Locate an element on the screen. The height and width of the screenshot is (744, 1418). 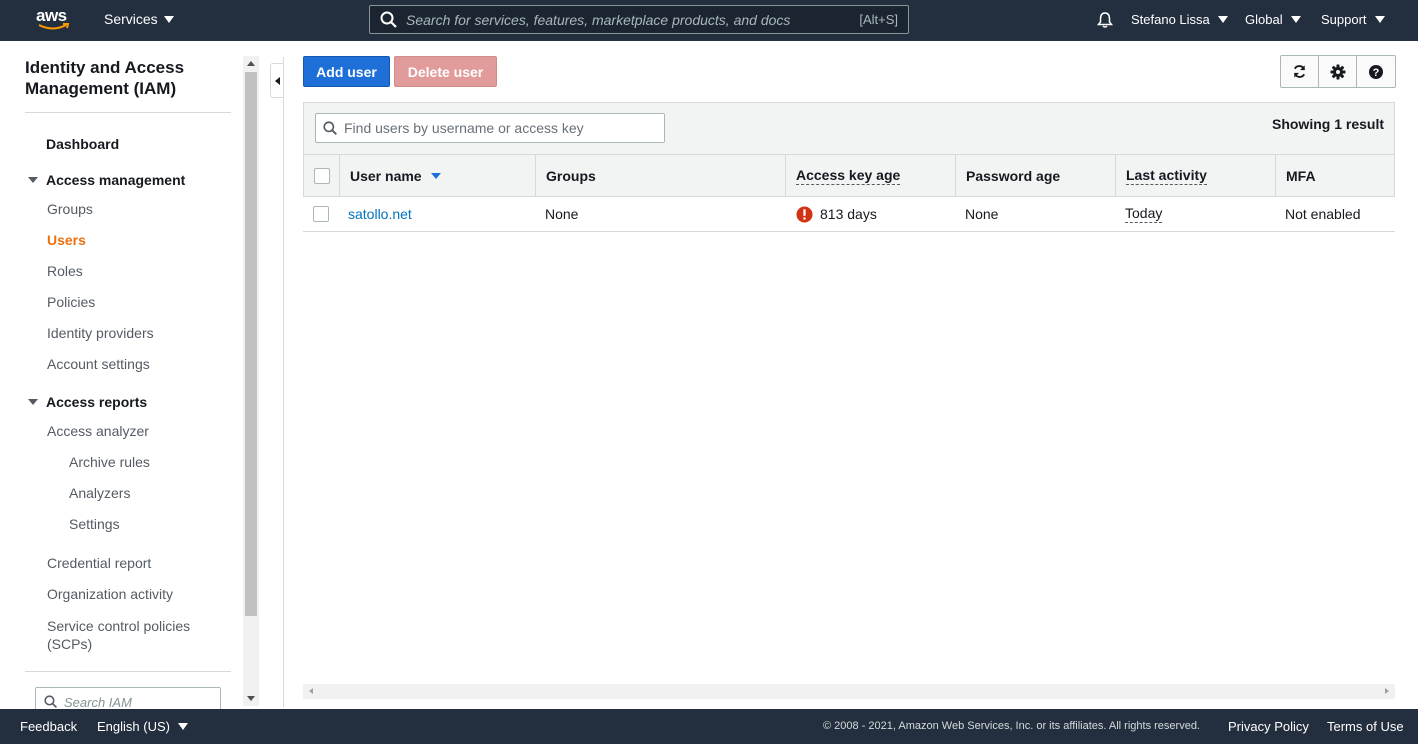
table-actions: ? is located at coordinates (1338, 71).